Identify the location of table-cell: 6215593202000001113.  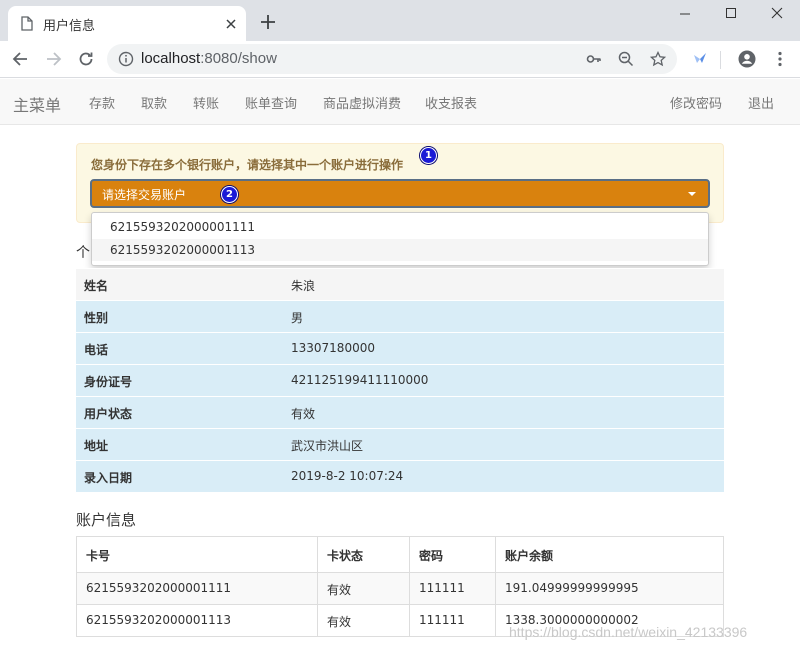
(197, 620).